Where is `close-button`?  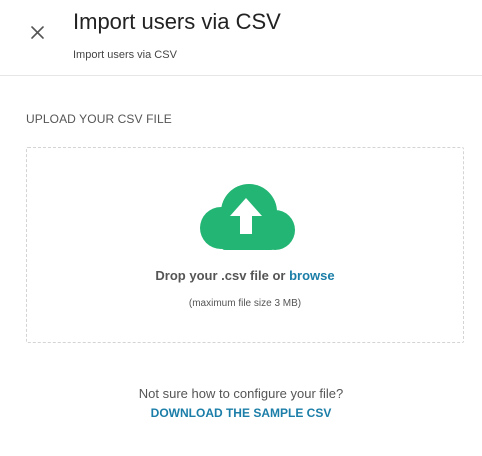 close-button is located at coordinates (38, 32).